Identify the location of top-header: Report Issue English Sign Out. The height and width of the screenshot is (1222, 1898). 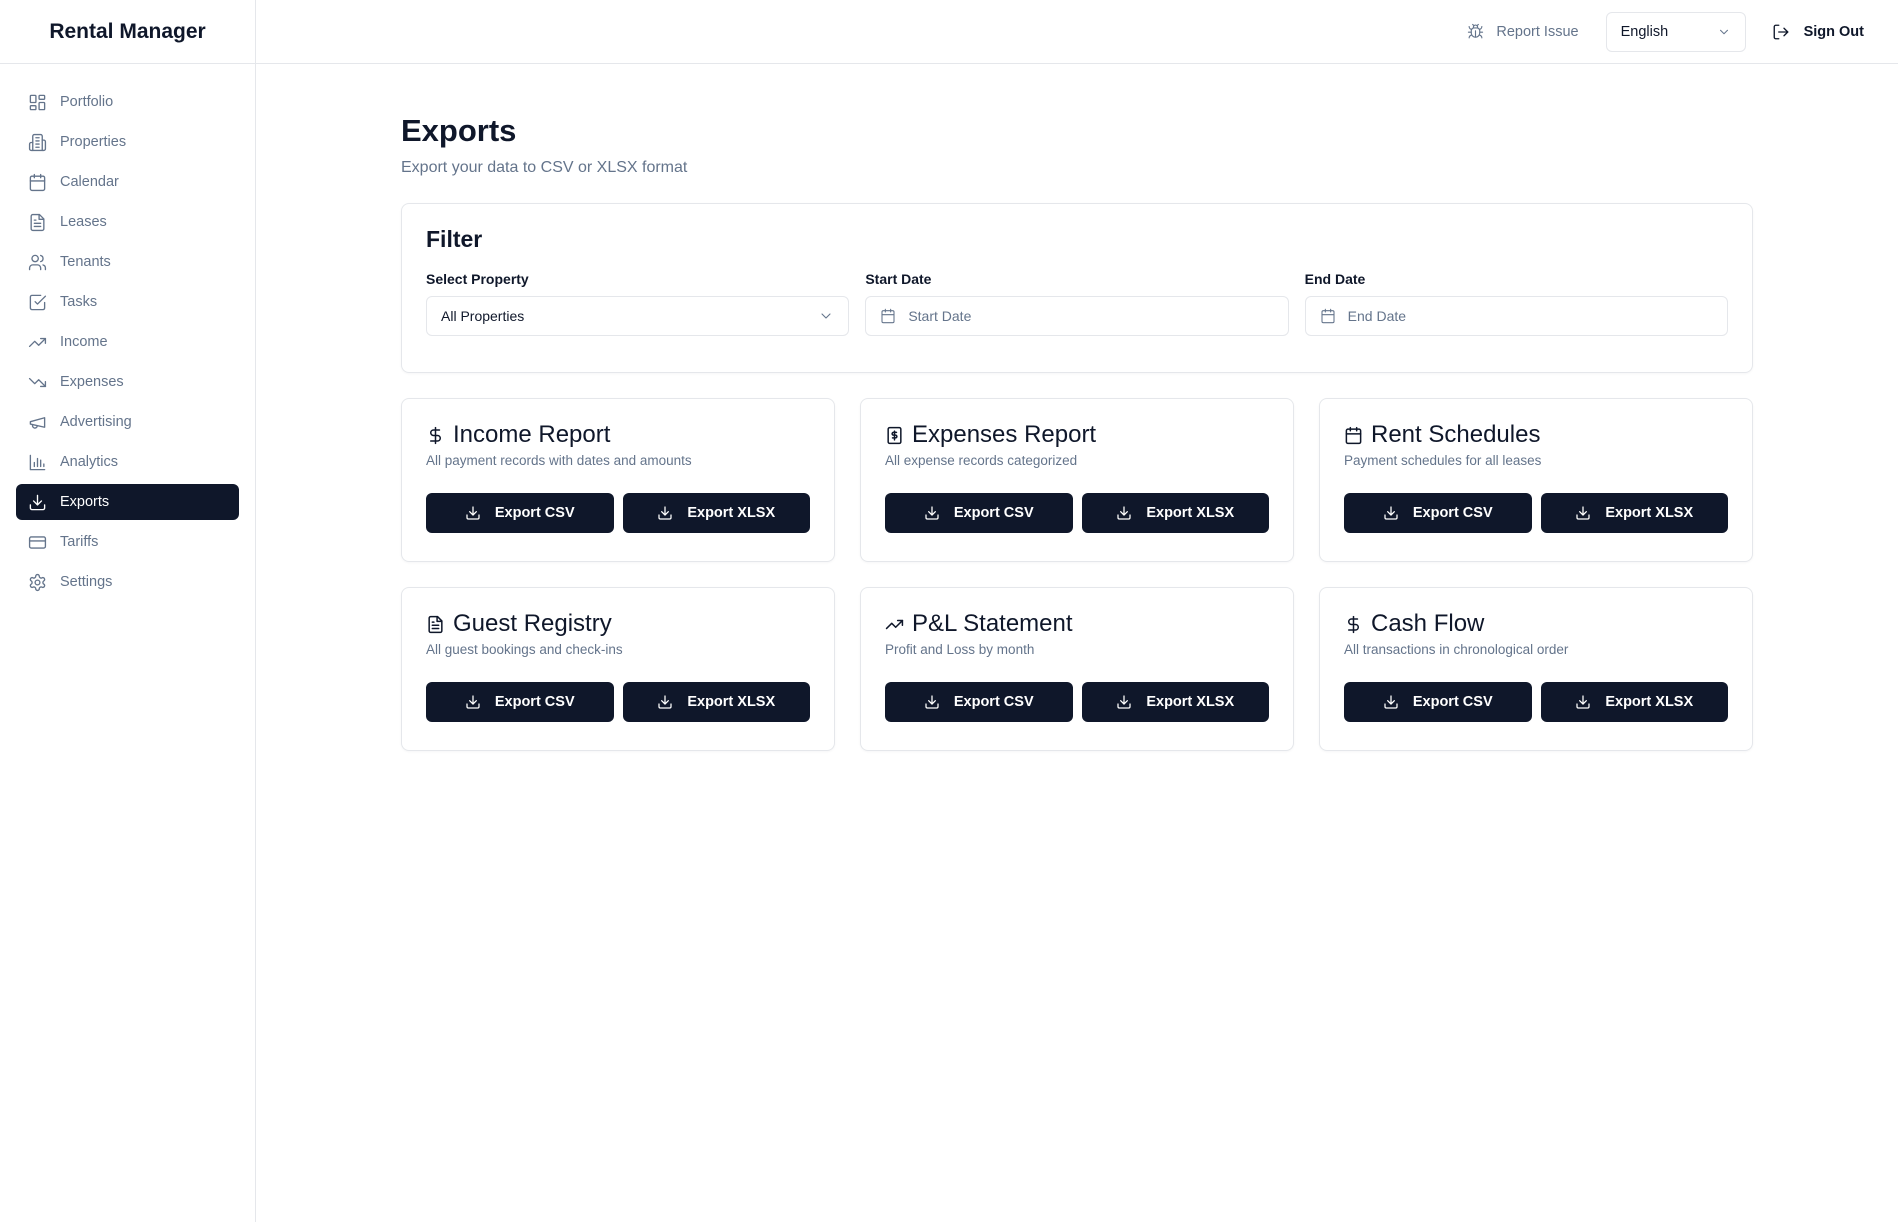
(1077, 32).